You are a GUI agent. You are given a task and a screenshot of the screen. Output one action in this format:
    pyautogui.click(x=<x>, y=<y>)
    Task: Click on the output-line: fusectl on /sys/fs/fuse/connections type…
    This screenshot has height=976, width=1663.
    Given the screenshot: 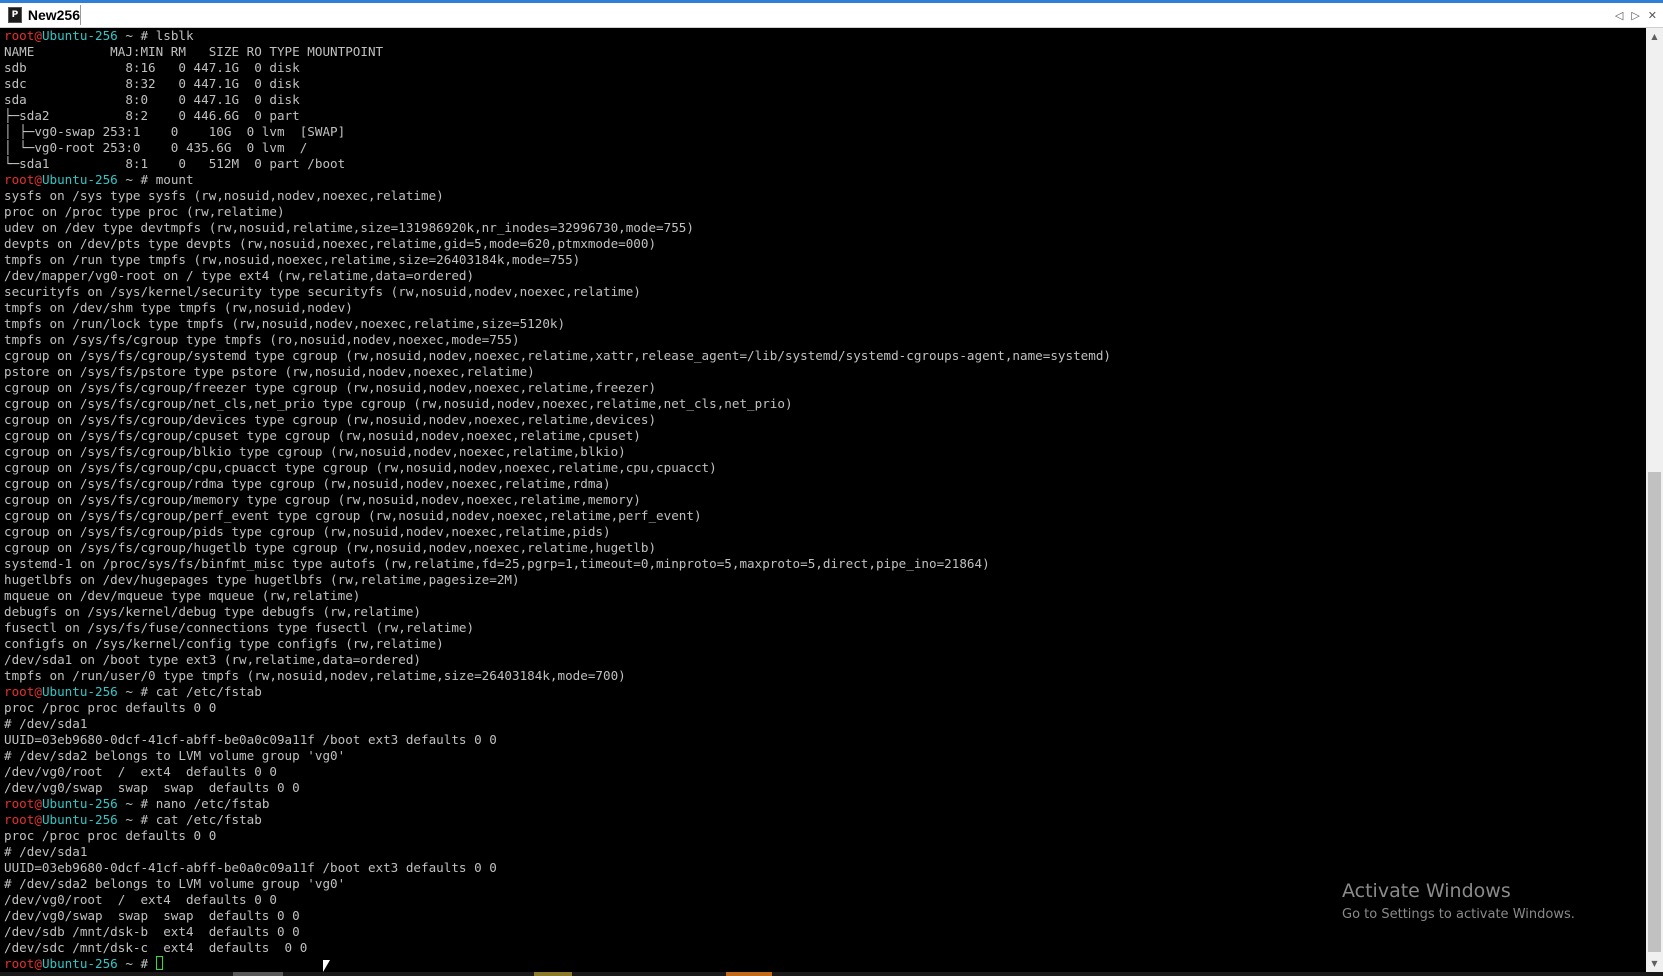 What is the action you would take?
    pyautogui.click(x=239, y=627)
    